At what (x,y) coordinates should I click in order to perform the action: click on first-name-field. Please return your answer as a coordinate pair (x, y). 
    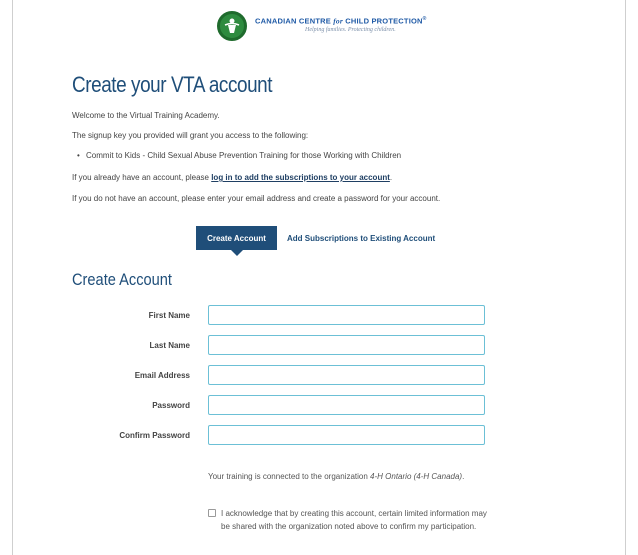
    Looking at the image, I should click on (346, 315).